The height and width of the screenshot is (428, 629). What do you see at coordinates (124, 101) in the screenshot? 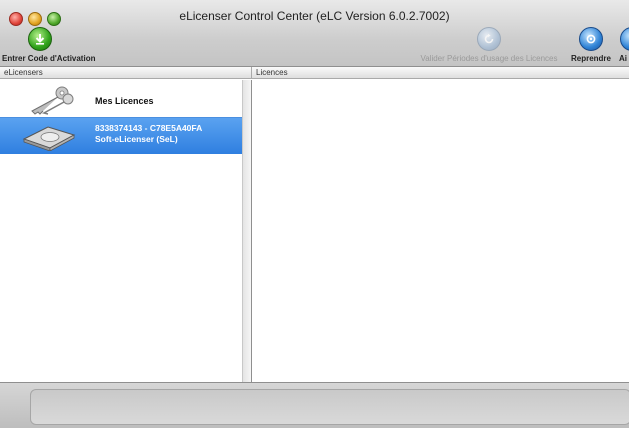
I see `mes-licences-label: Mes Licences` at bounding box center [124, 101].